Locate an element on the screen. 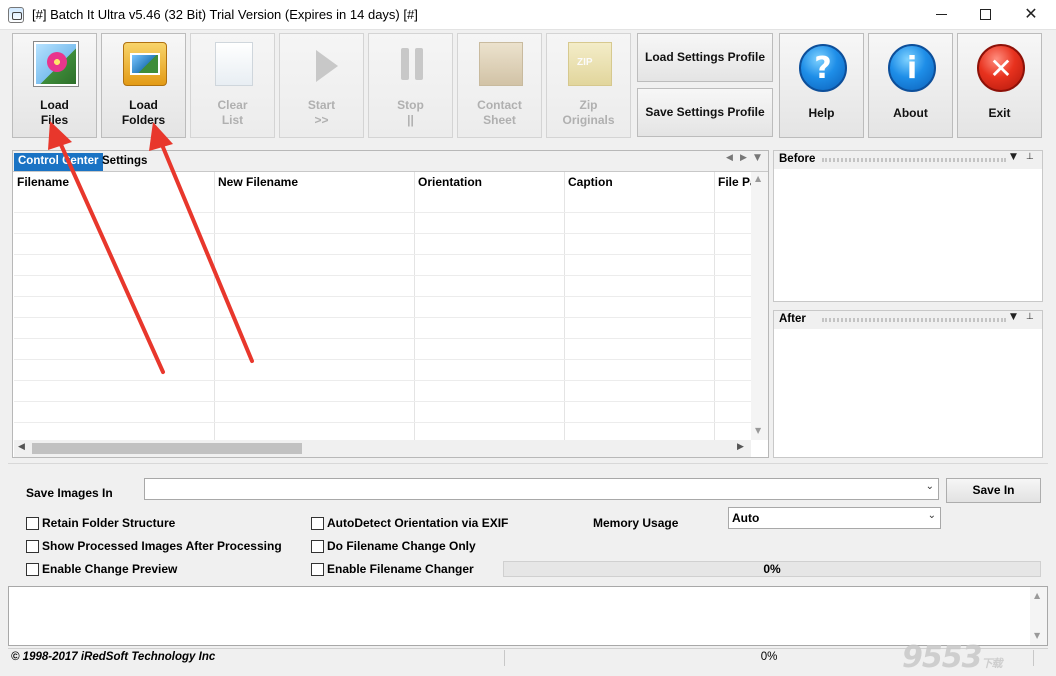  before-pane-header: Before ▼ ⊥ is located at coordinates (908, 160).